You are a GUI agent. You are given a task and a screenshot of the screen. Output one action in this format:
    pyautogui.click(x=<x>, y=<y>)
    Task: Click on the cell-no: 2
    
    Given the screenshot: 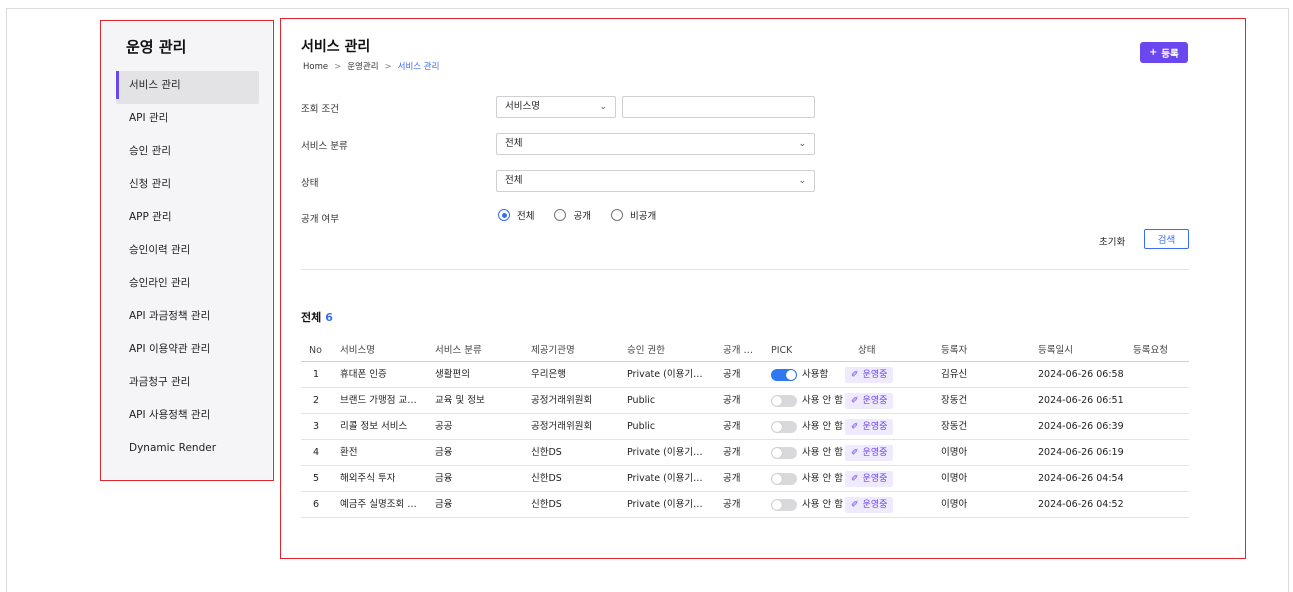 What is the action you would take?
    pyautogui.click(x=316, y=400)
    